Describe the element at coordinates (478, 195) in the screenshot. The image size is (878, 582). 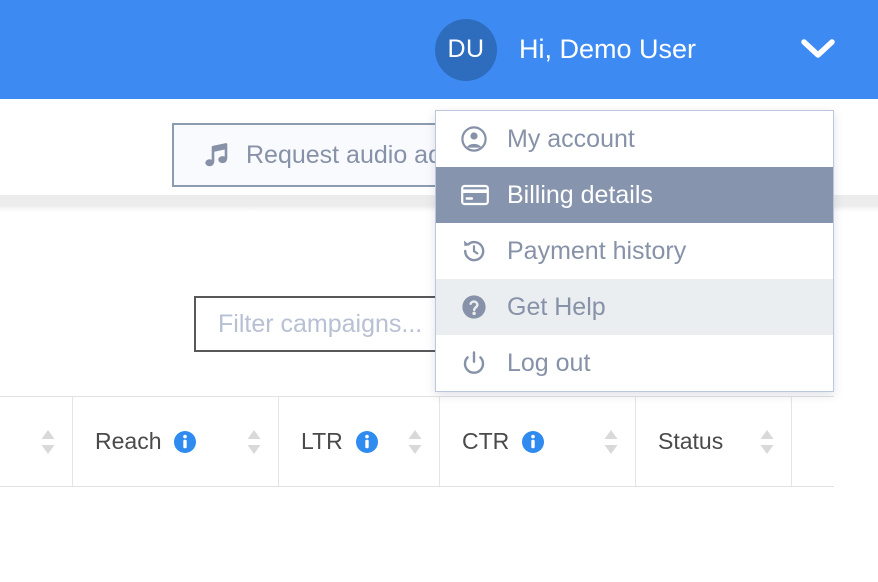
I see `credit-card-icon` at that location.